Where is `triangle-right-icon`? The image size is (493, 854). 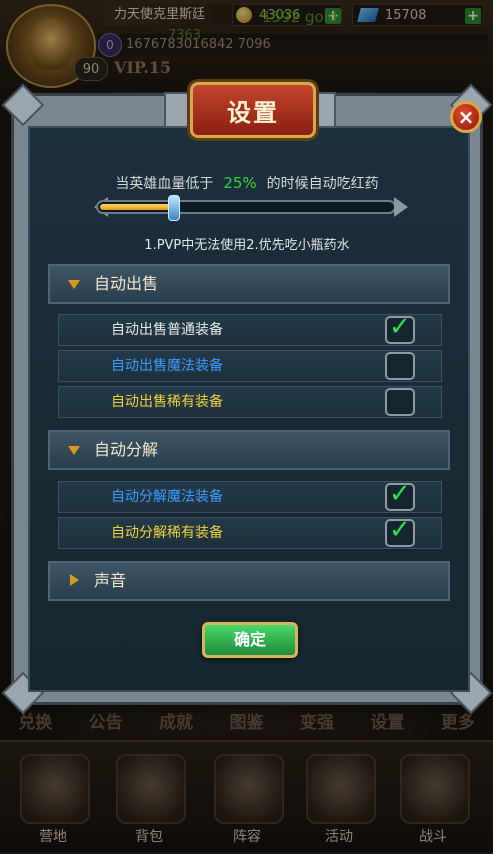 triangle-right-icon is located at coordinates (74, 580).